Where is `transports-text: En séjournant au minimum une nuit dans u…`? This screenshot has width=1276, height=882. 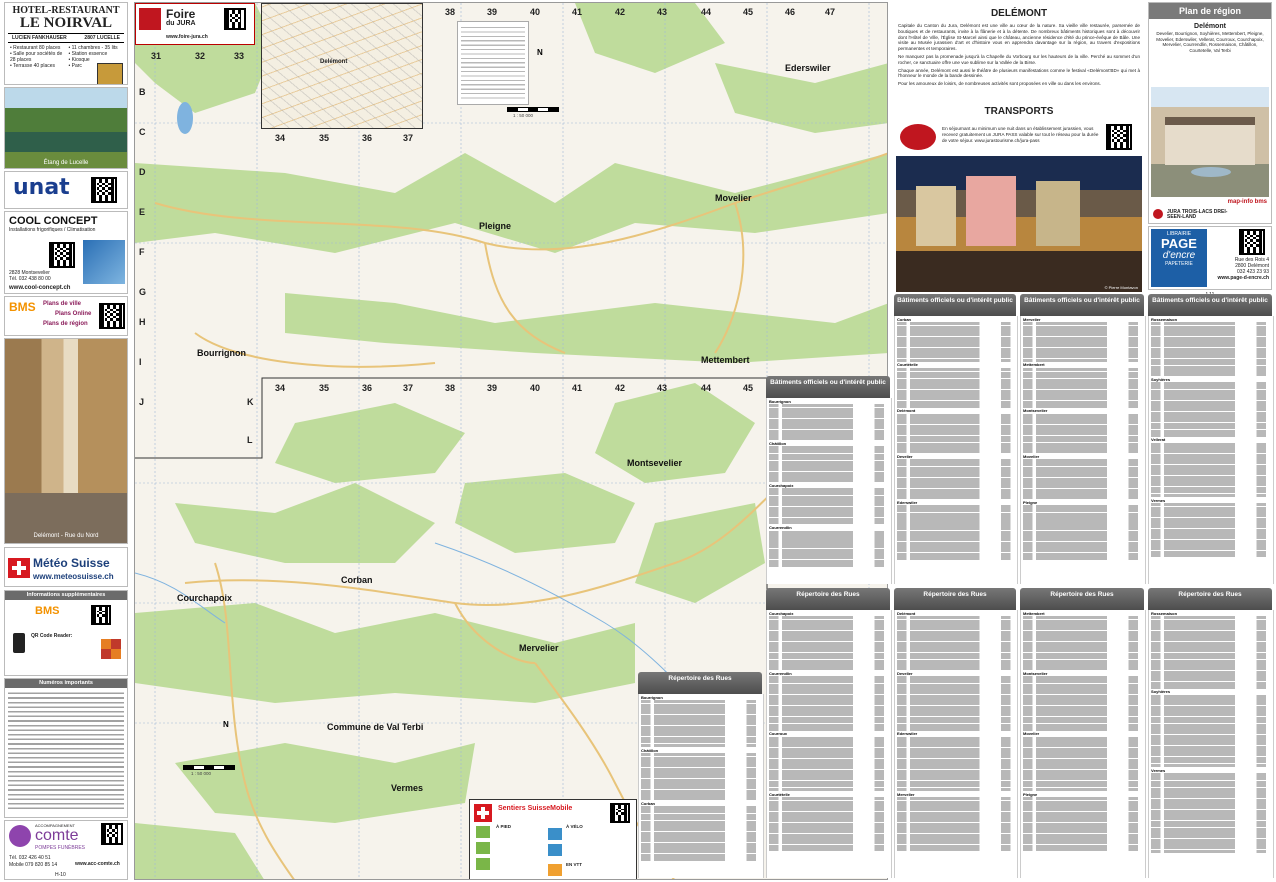 transports-text: En séjournant au minimum une nuit dans u… is located at coordinates (1020, 134).